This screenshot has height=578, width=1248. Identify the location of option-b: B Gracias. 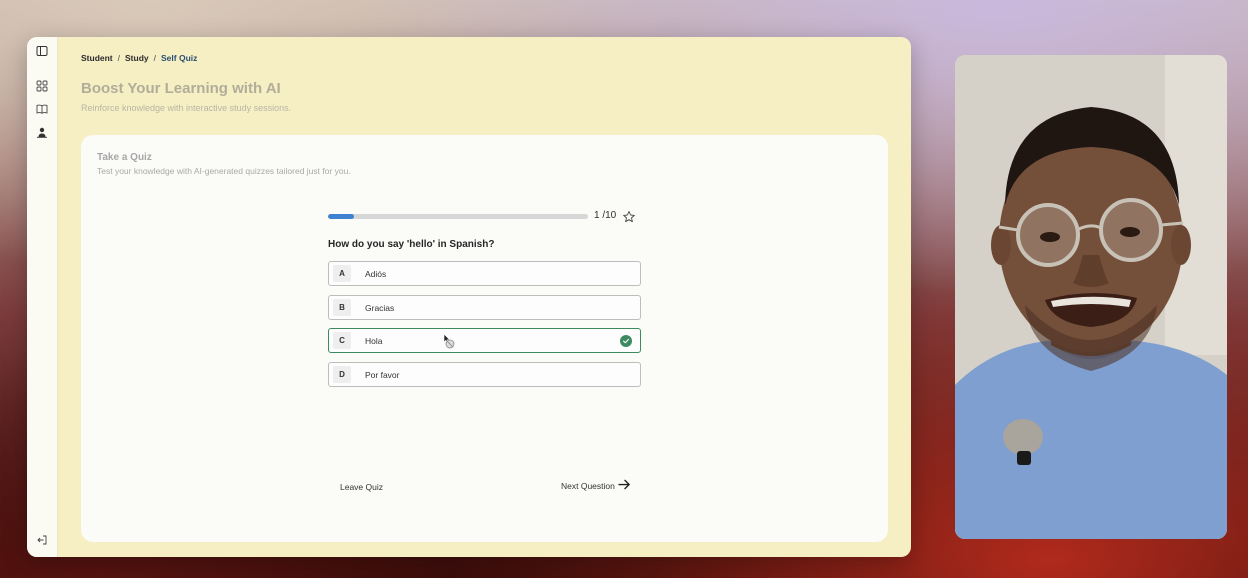
(484, 307).